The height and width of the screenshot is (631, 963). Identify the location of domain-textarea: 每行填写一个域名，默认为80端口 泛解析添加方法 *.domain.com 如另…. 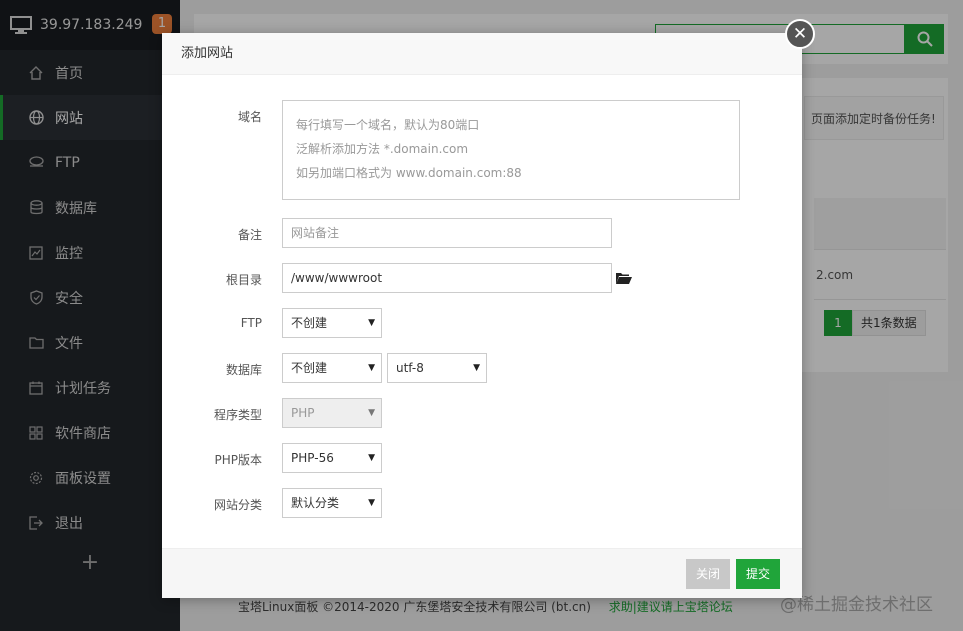
(511, 150).